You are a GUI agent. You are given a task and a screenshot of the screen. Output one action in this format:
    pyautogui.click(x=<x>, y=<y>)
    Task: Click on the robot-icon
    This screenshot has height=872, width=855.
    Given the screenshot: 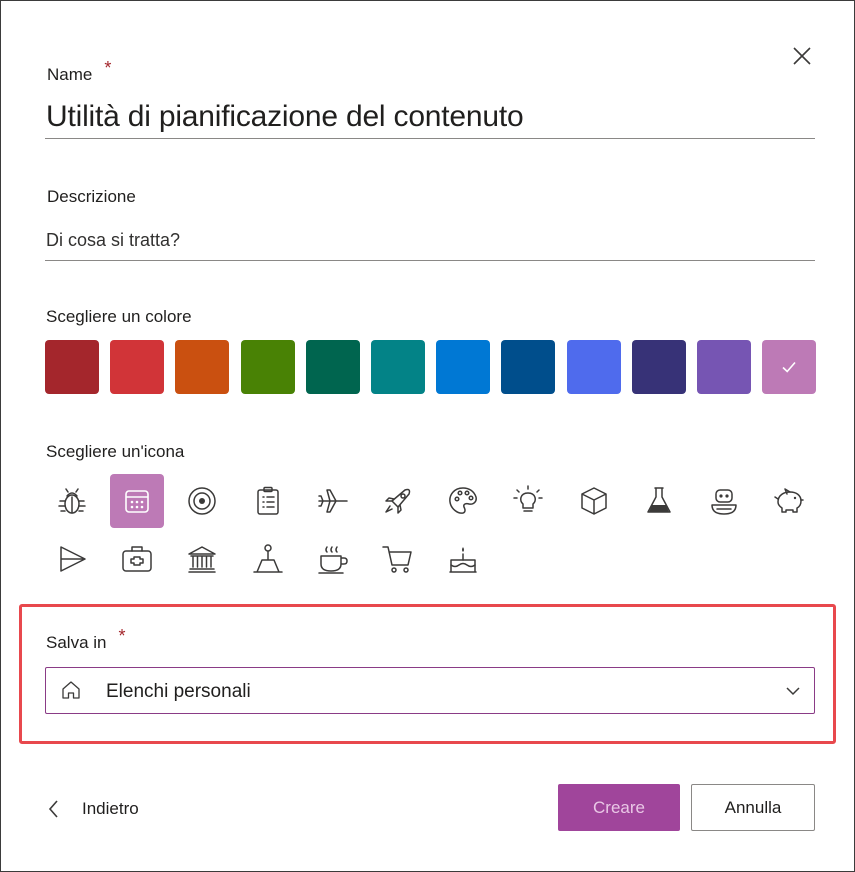 What is the action you would take?
    pyautogui.click(x=724, y=502)
    